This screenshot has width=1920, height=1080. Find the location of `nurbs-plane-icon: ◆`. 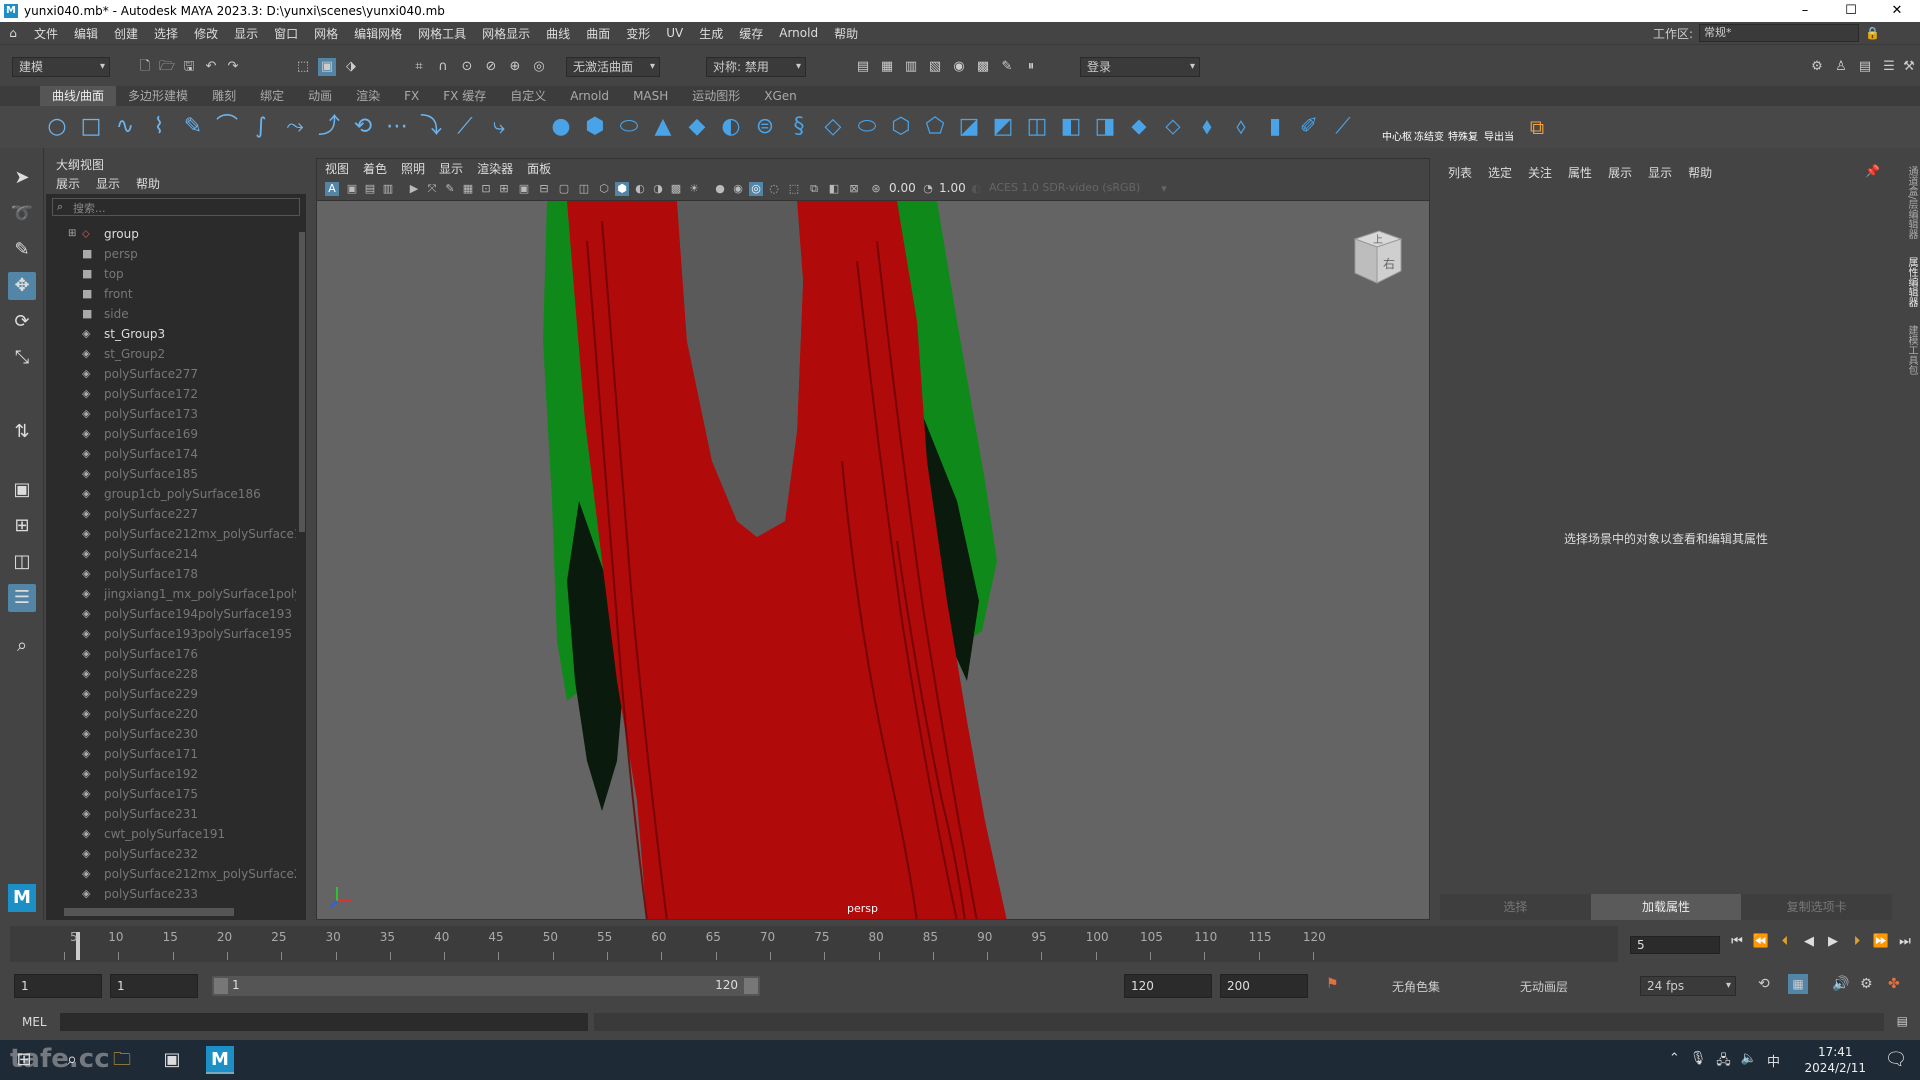

nurbs-plane-icon: ◆ is located at coordinates (697, 127).